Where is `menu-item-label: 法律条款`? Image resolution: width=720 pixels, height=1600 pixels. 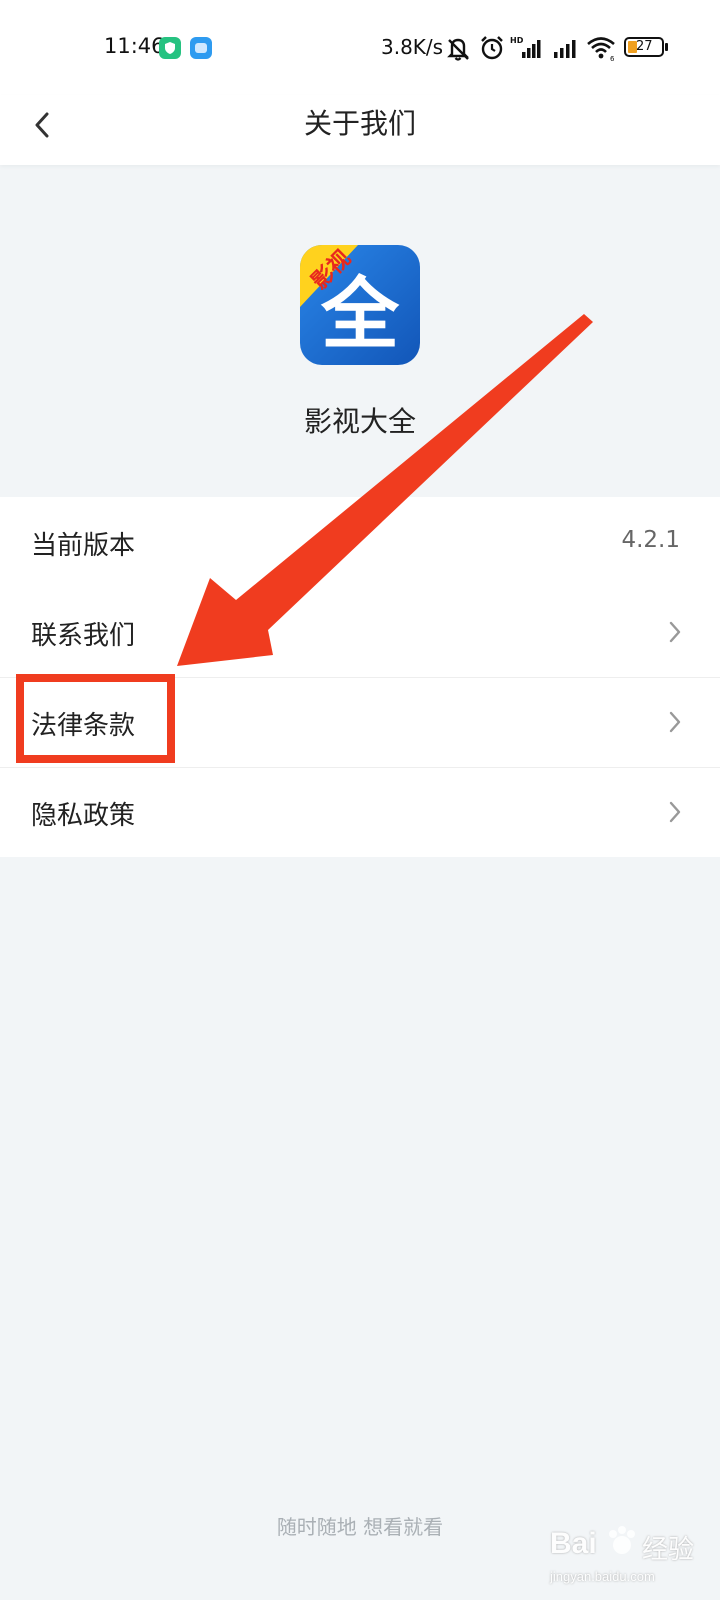
menu-item-label: 法律条款 is located at coordinates (83, 726).